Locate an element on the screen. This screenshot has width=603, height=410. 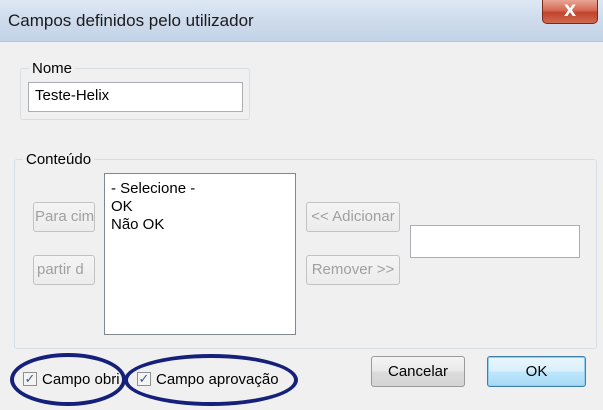
move-up-button: Para cim is located at coordinates (64, 217).